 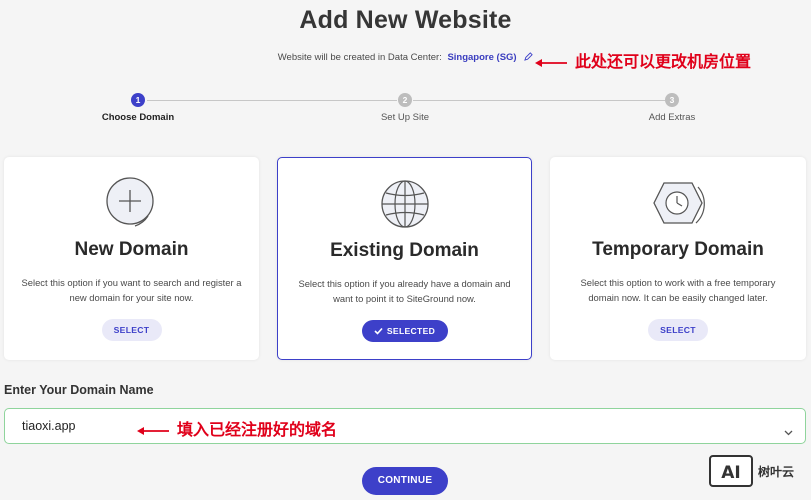 What do you see at coordinates (776, 471) in the screenshot?
I see `watermark-text: 树叶云` at bounding box center [776, 471].